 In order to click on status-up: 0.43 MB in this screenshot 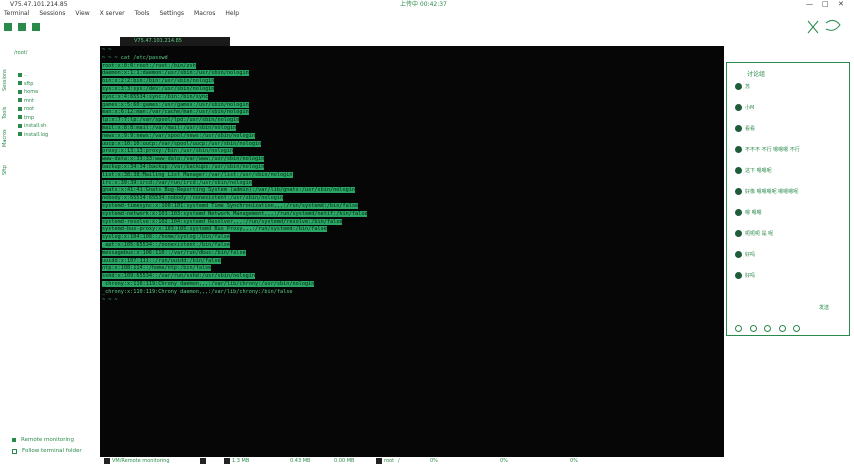, I will do `click(300, 461)`.